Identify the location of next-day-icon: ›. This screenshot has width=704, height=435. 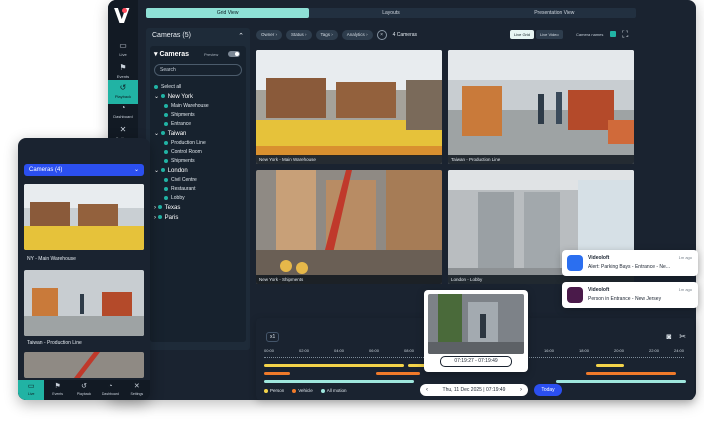
(521, 390).